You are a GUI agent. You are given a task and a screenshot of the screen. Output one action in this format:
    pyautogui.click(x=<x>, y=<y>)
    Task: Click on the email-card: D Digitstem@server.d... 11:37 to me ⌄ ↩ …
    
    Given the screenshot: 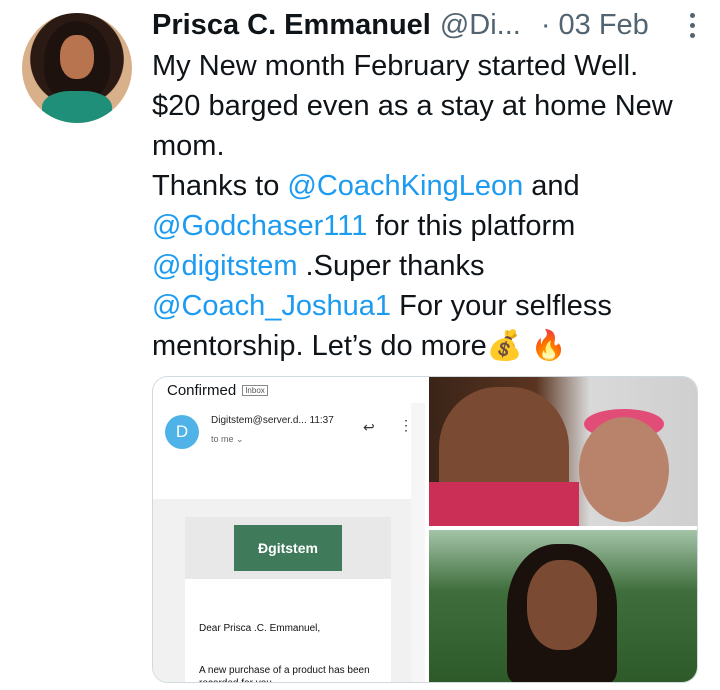 What is the action you would take?
    pyautogui.click(x=283, y=542)
    